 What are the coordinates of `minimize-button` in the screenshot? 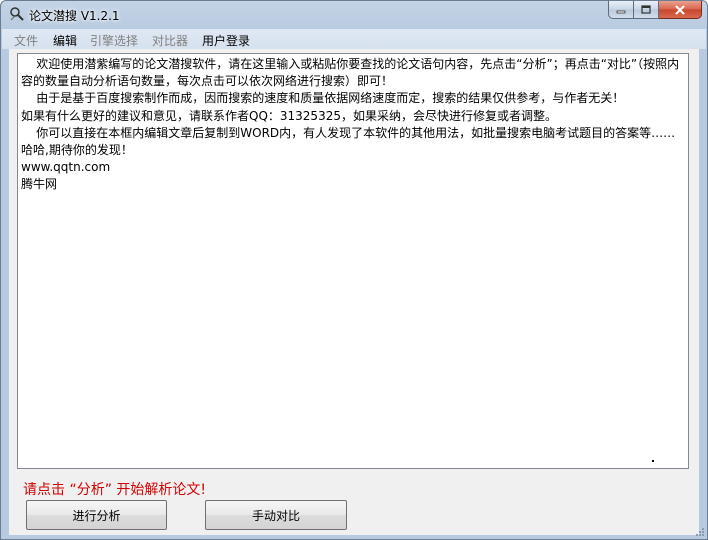 It's located at (621, 10).